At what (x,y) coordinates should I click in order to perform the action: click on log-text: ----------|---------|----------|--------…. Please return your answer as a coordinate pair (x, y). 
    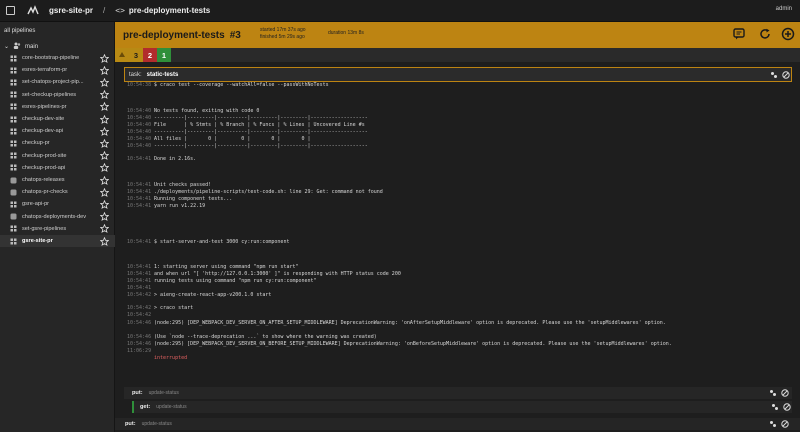
    Looking at the image, I should click on (261, 118).